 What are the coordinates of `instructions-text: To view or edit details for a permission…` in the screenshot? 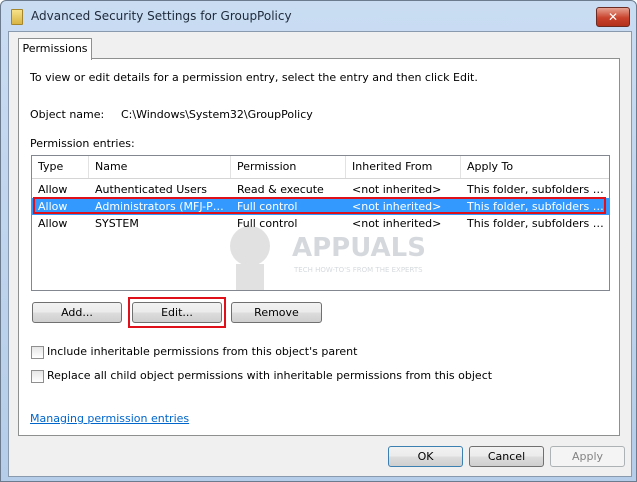 It's located at (254, 77).